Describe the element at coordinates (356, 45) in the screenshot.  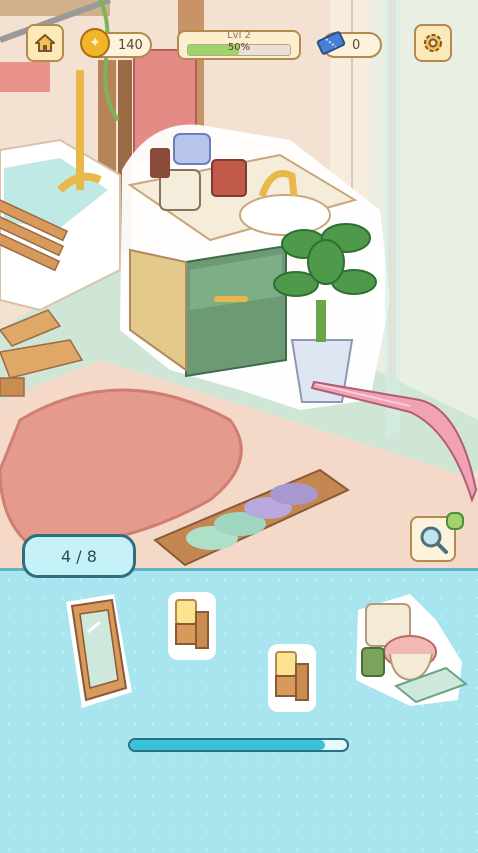
I see `ticket-count: 0` at that location.